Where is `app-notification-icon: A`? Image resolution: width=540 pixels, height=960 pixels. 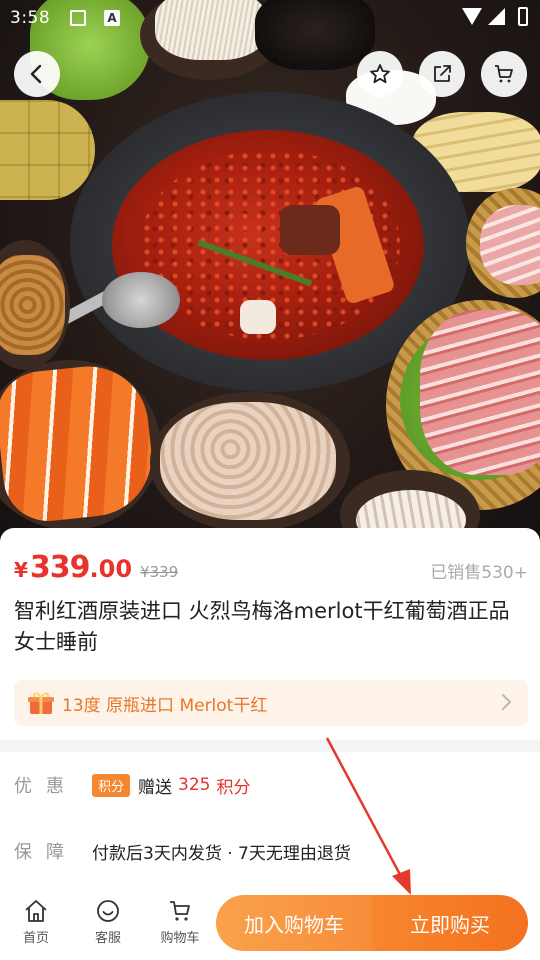
app-notification-icon: A is located at coordinates (112, 18).